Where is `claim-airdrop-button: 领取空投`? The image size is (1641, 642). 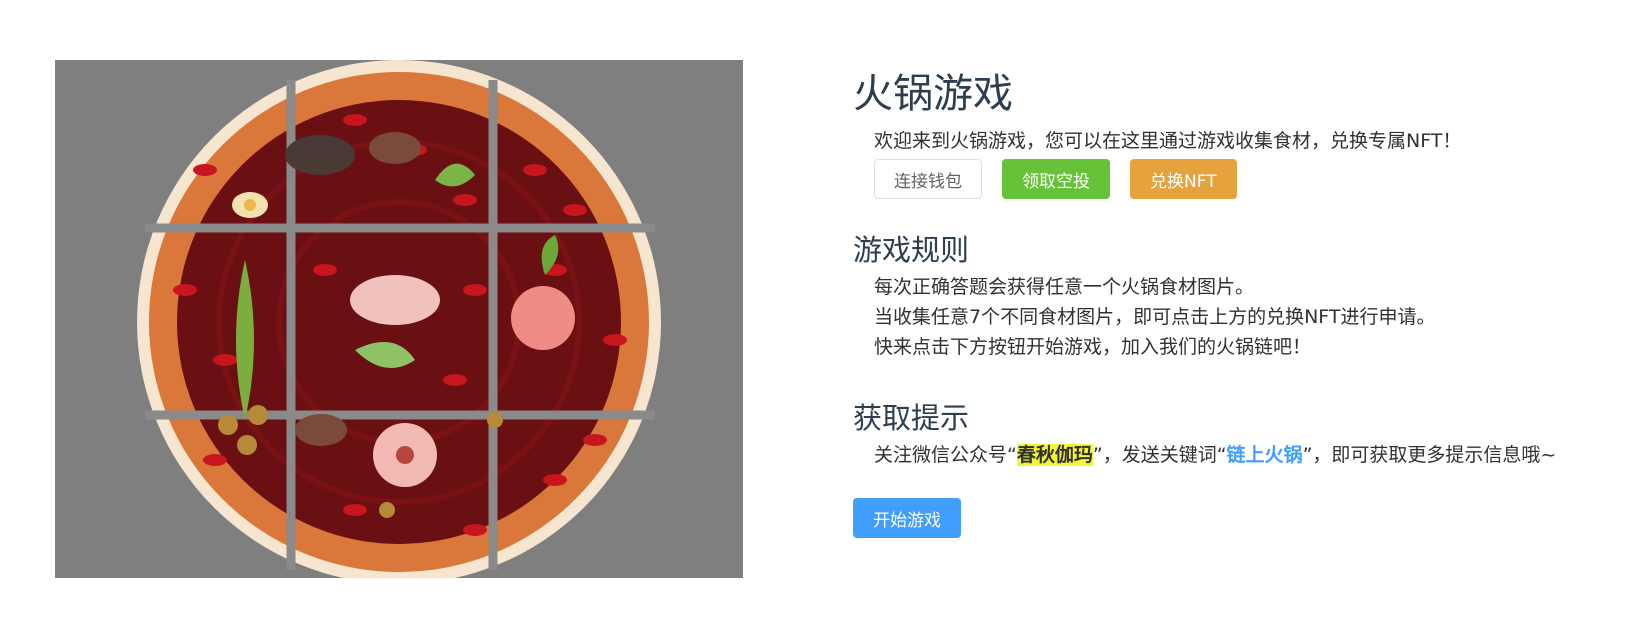
claim-airdrop-button: 领取空投 is located at coordinates (1056, 179).